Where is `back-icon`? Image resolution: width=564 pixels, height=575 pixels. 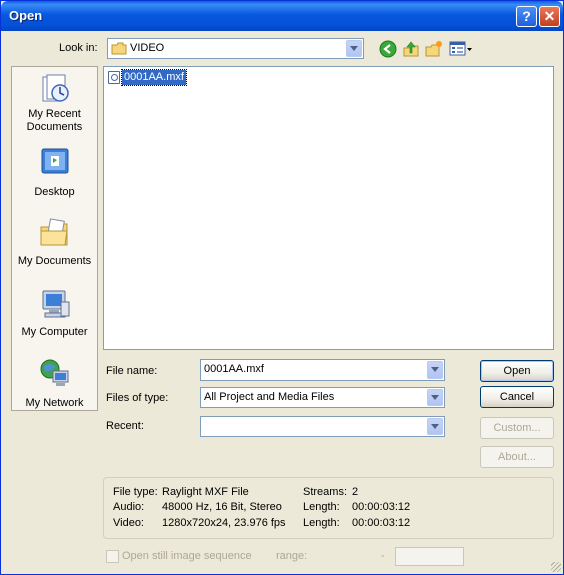 back-icon is located at coordinates (388, 49).